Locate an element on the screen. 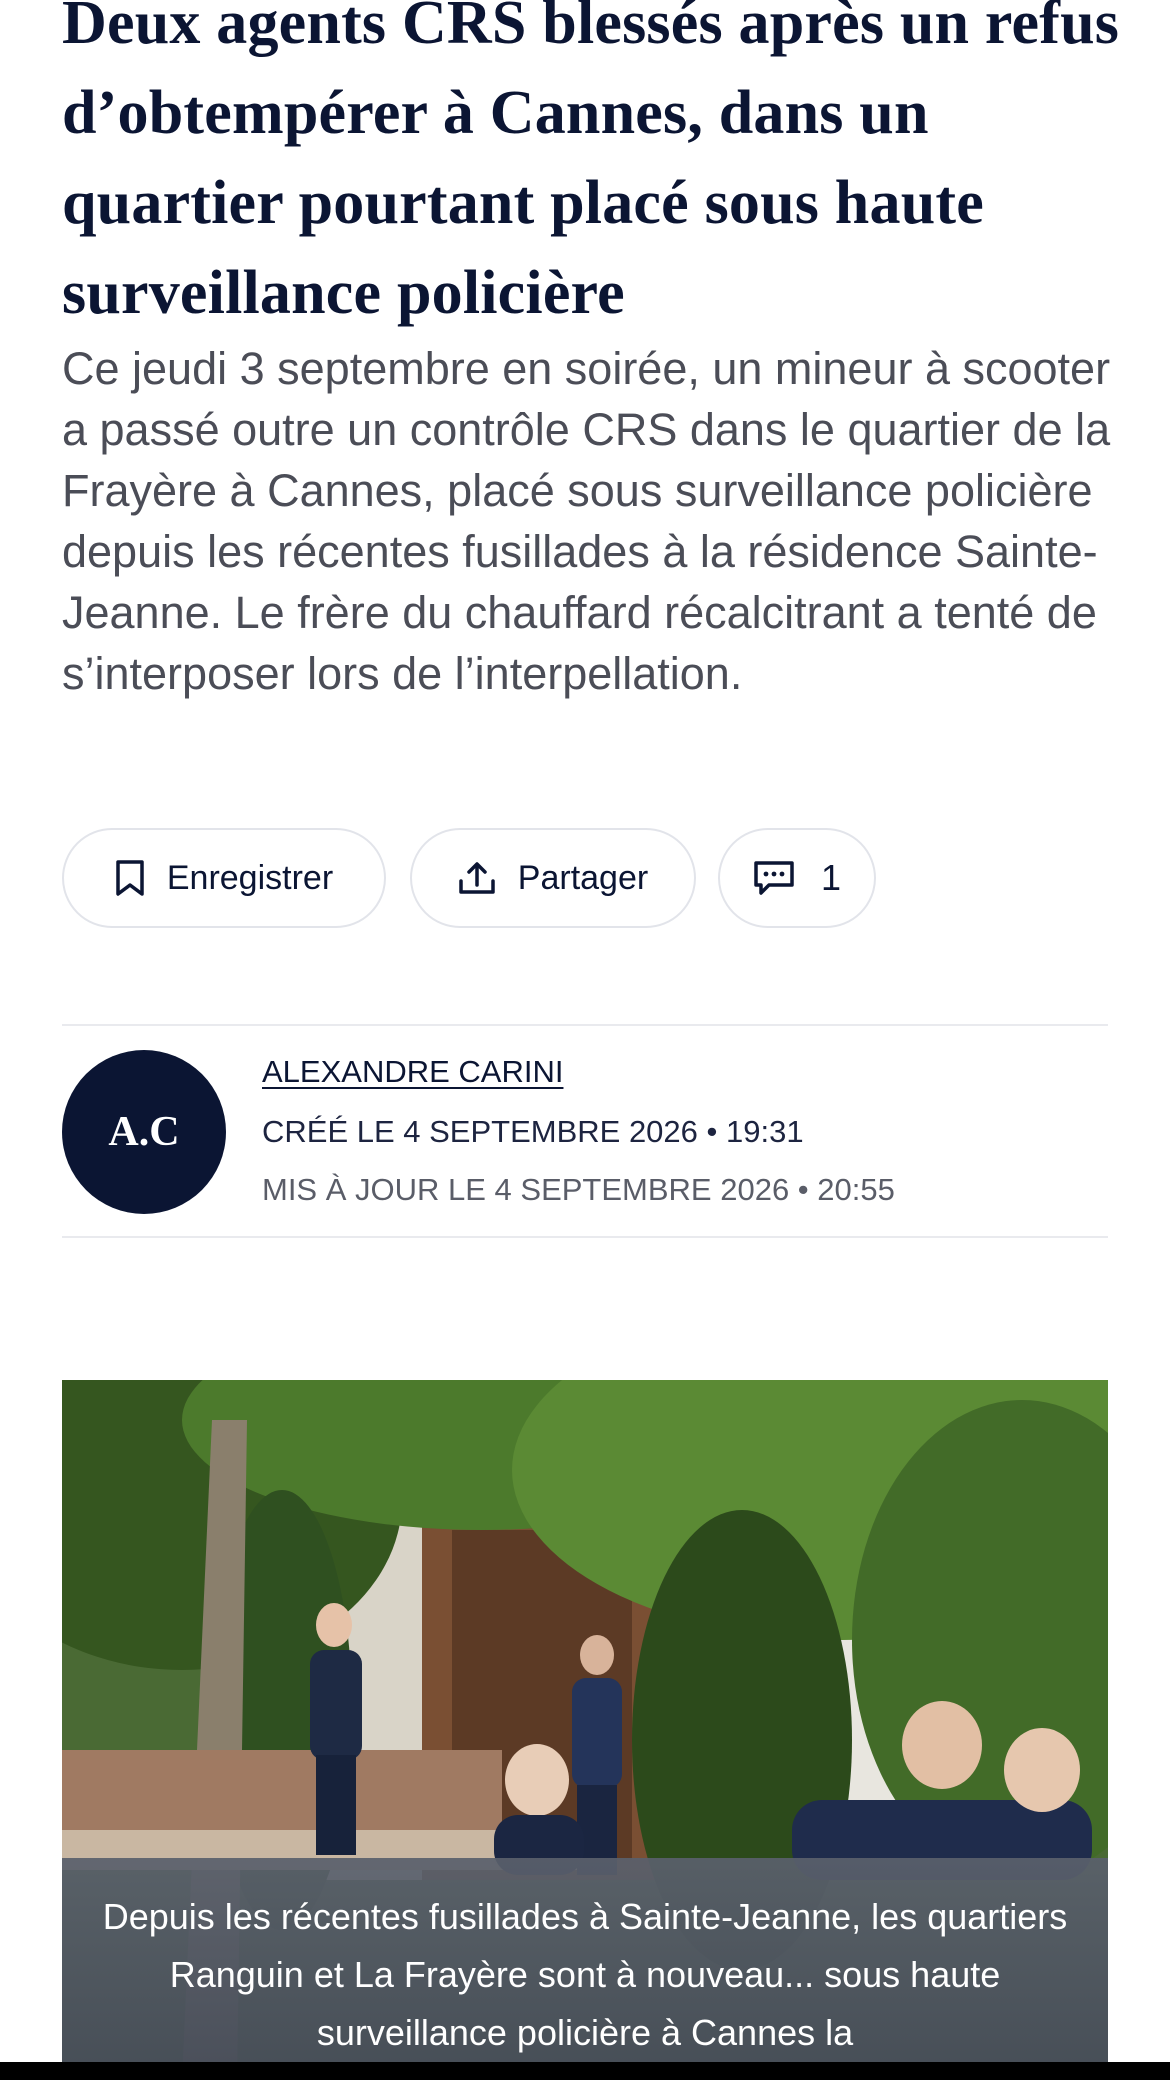  share-button: Partager is located at coordinates (553, 878).